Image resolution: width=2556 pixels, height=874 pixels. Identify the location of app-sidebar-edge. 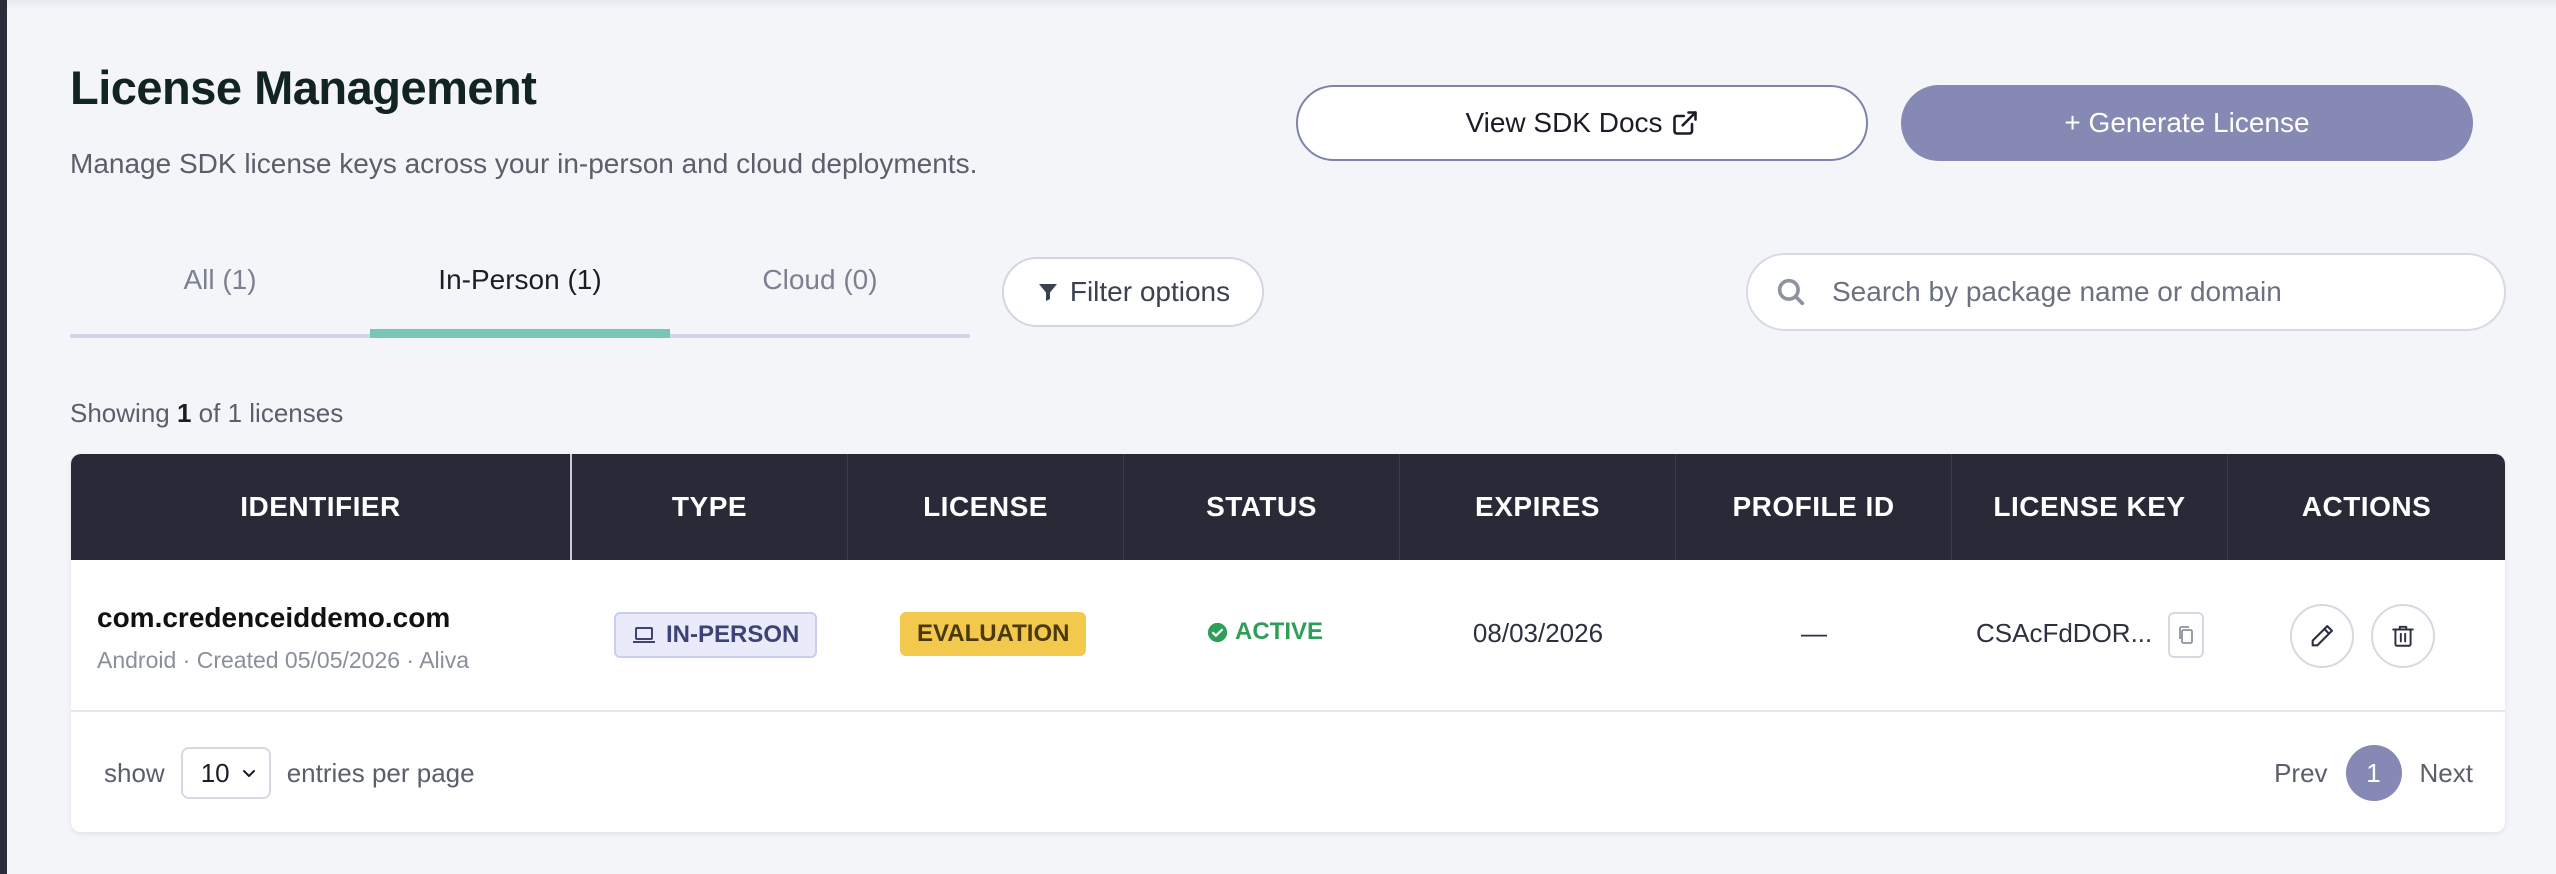
(3, 437).